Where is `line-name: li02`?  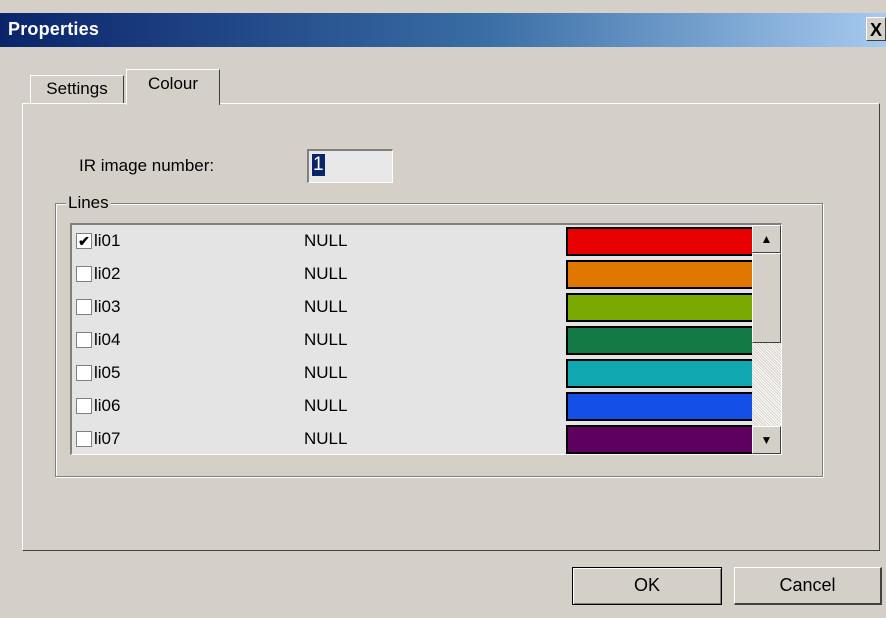 line-name: li02 is located at coordinates (107, 273).